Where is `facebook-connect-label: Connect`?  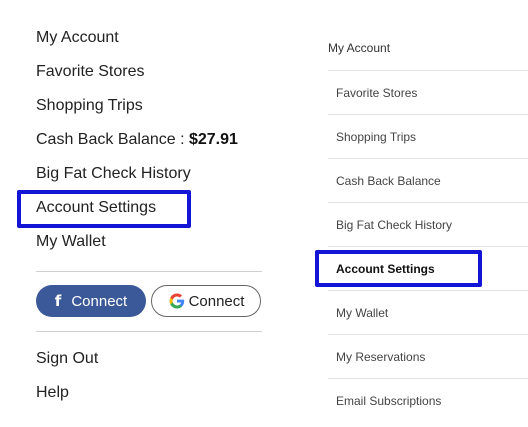 facebook-connect-label: Connect is located at coordinates (99, 301).